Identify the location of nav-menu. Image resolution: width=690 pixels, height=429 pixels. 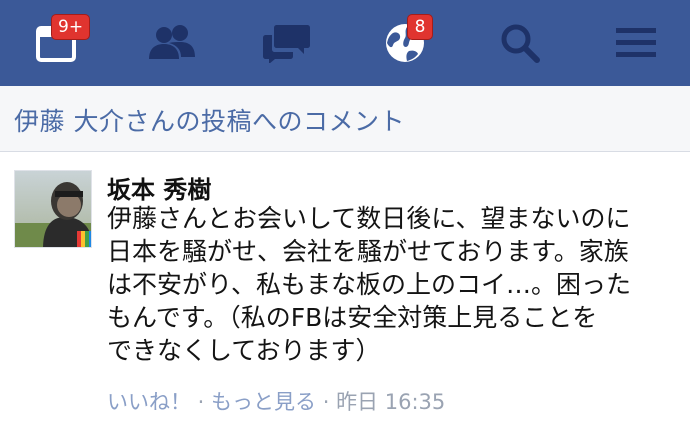
(636, 43).